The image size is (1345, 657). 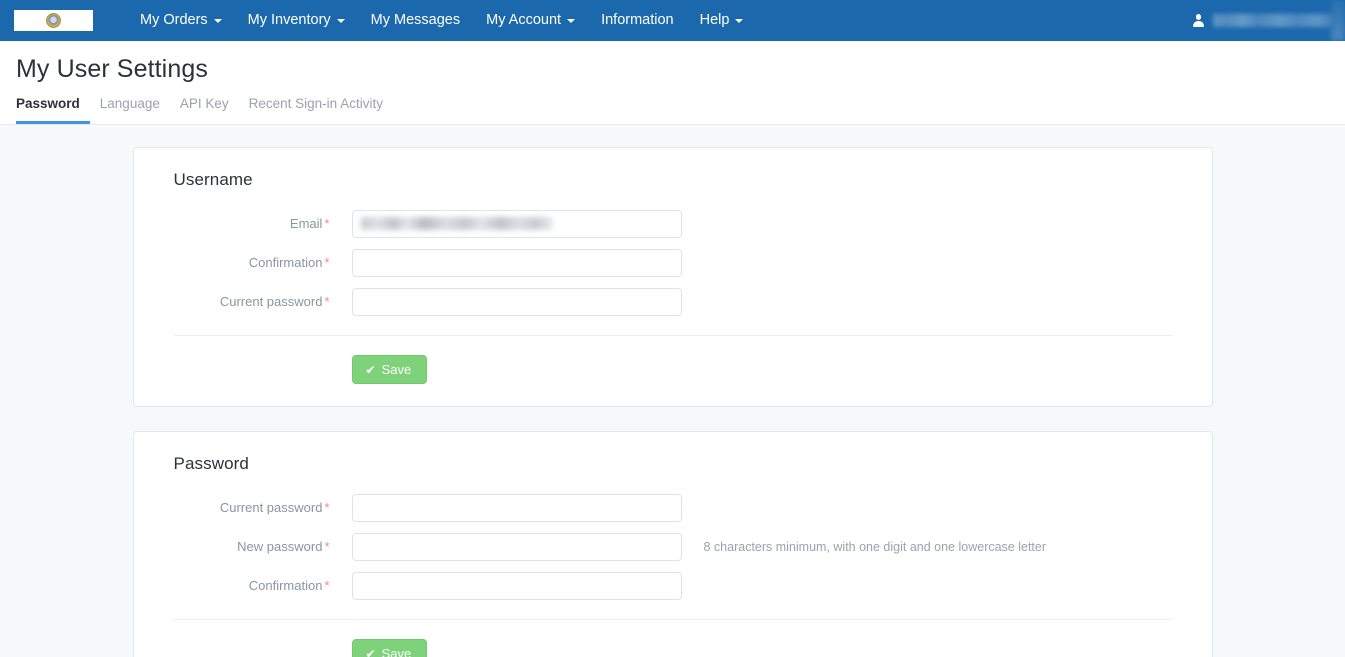 I want to click on nav-item-label: Information, so click(x=637, y=19).